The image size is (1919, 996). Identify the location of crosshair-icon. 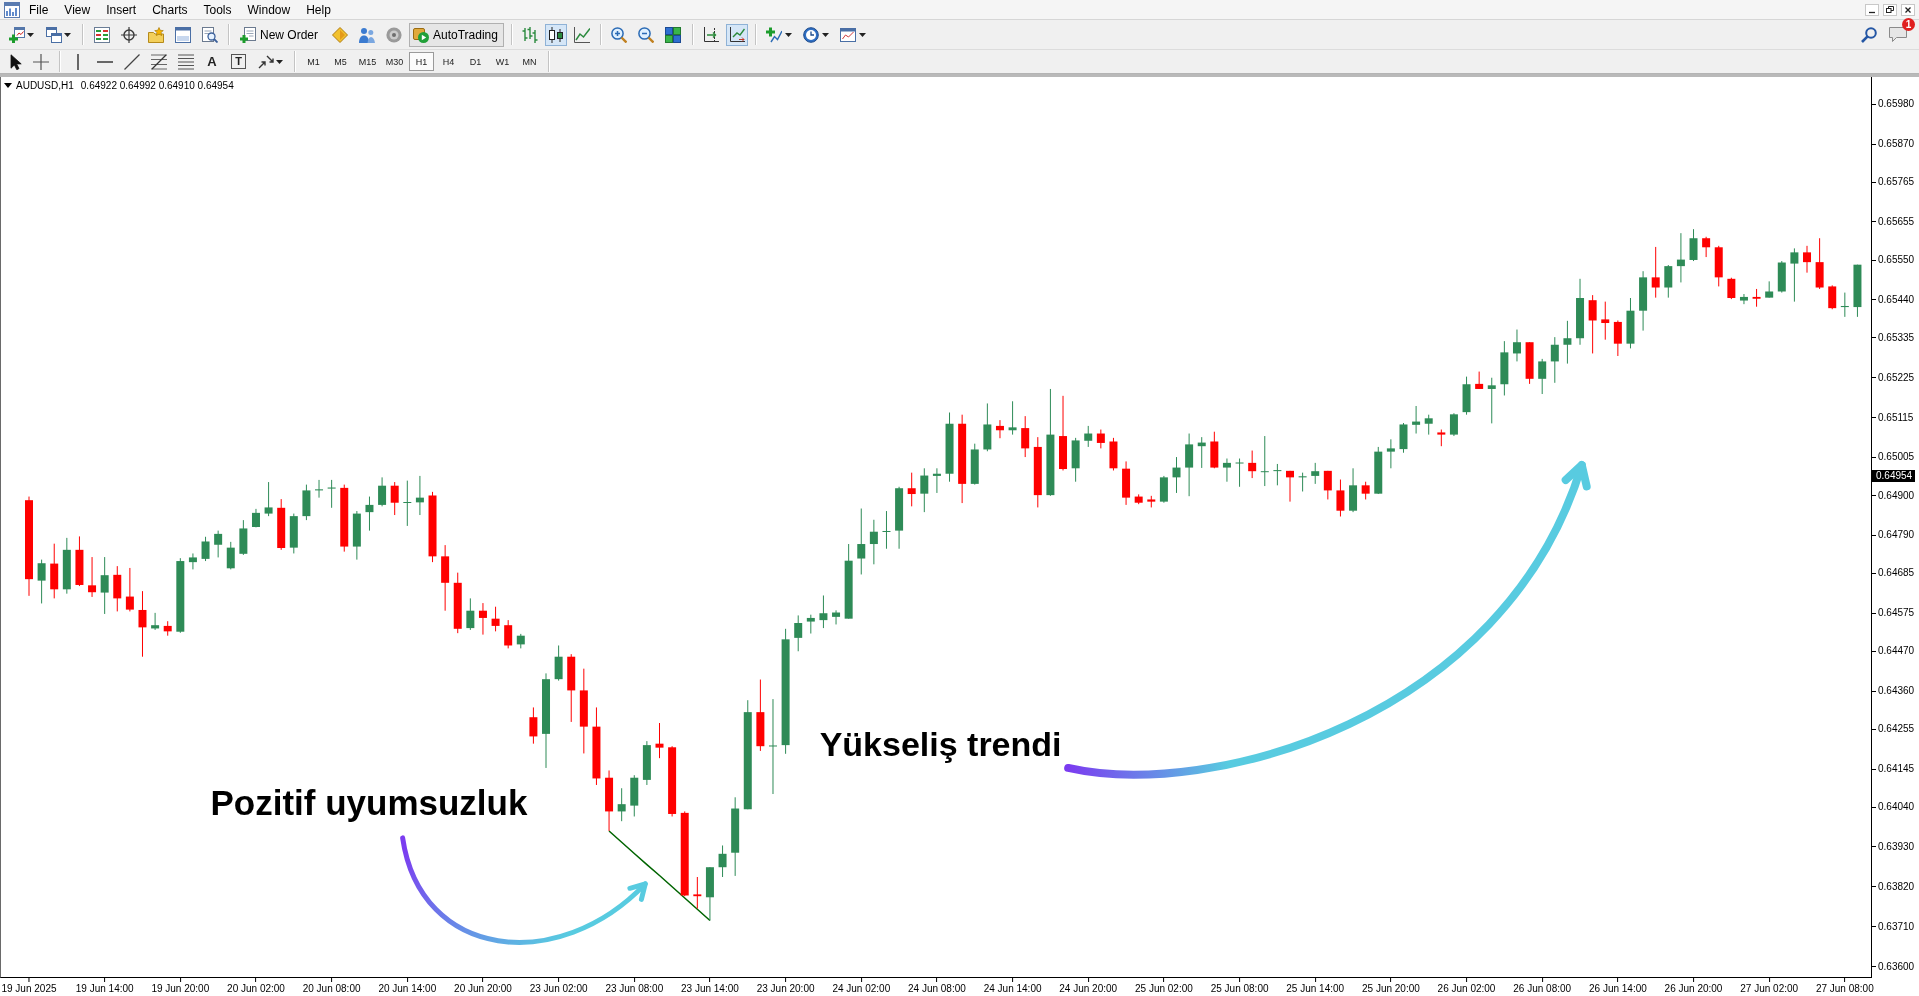
(40, 61).